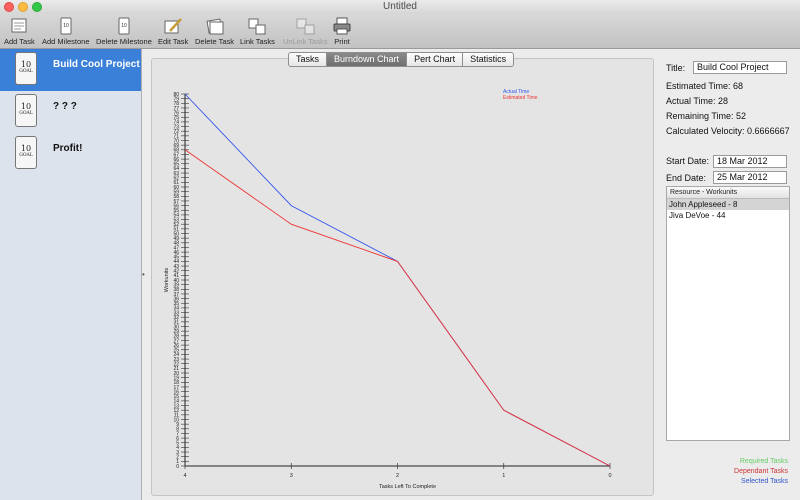 This screenshot has width=800, height=500. Describe the element at coordinates (520, 98) in the screenshot. I see `legend-entry: Estimated Time` at that location.